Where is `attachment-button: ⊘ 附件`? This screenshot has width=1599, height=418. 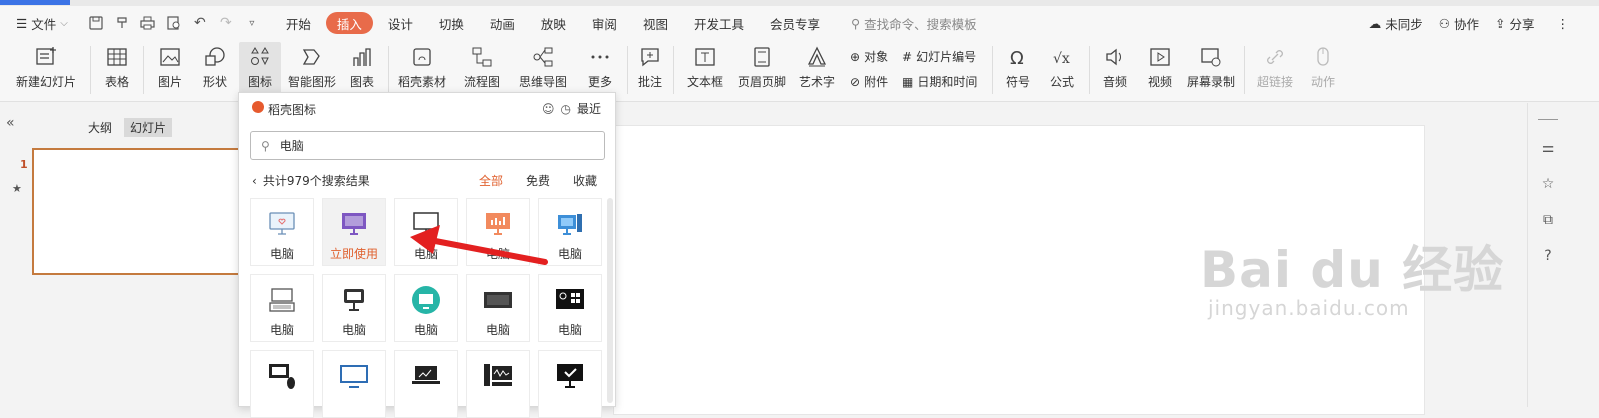
attachment-button: ⊘ 附件 is located at coordinates (869, 81).